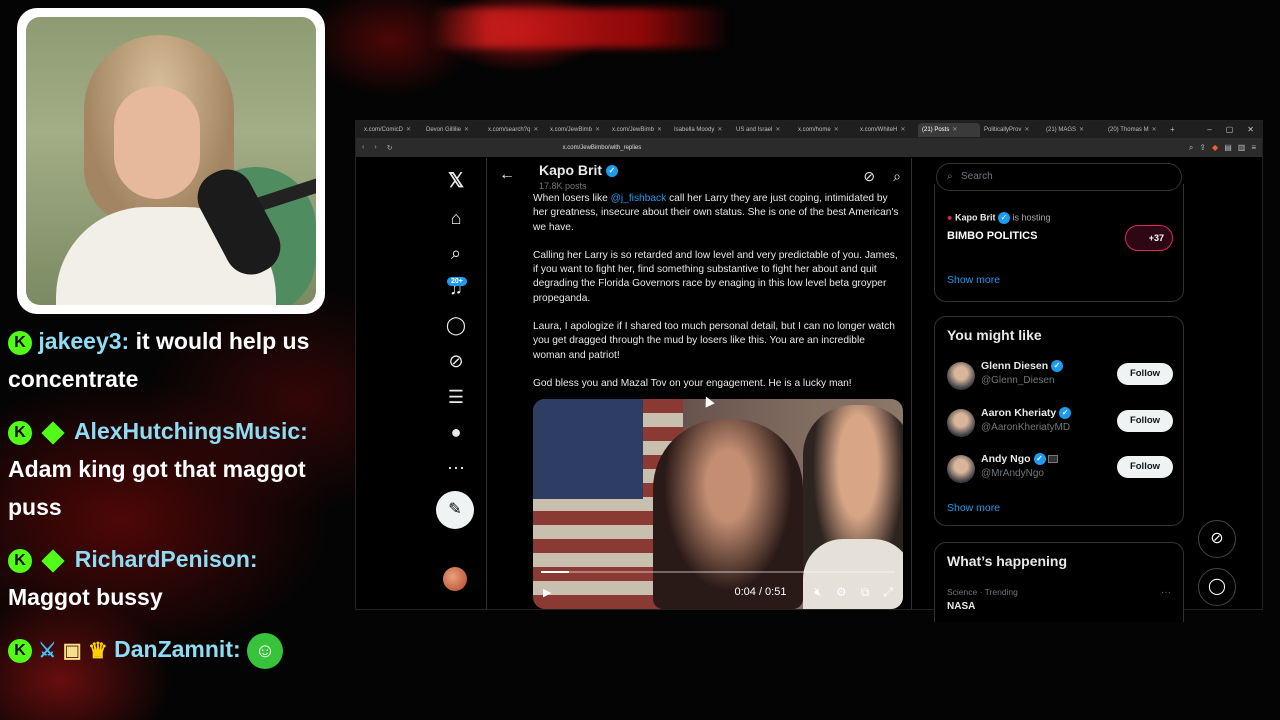  What do you see at coordinates (391, 130) in the screenshot?
I see `browser-tab: x.com/ComicD ✕` at bounding box center [391, 130].